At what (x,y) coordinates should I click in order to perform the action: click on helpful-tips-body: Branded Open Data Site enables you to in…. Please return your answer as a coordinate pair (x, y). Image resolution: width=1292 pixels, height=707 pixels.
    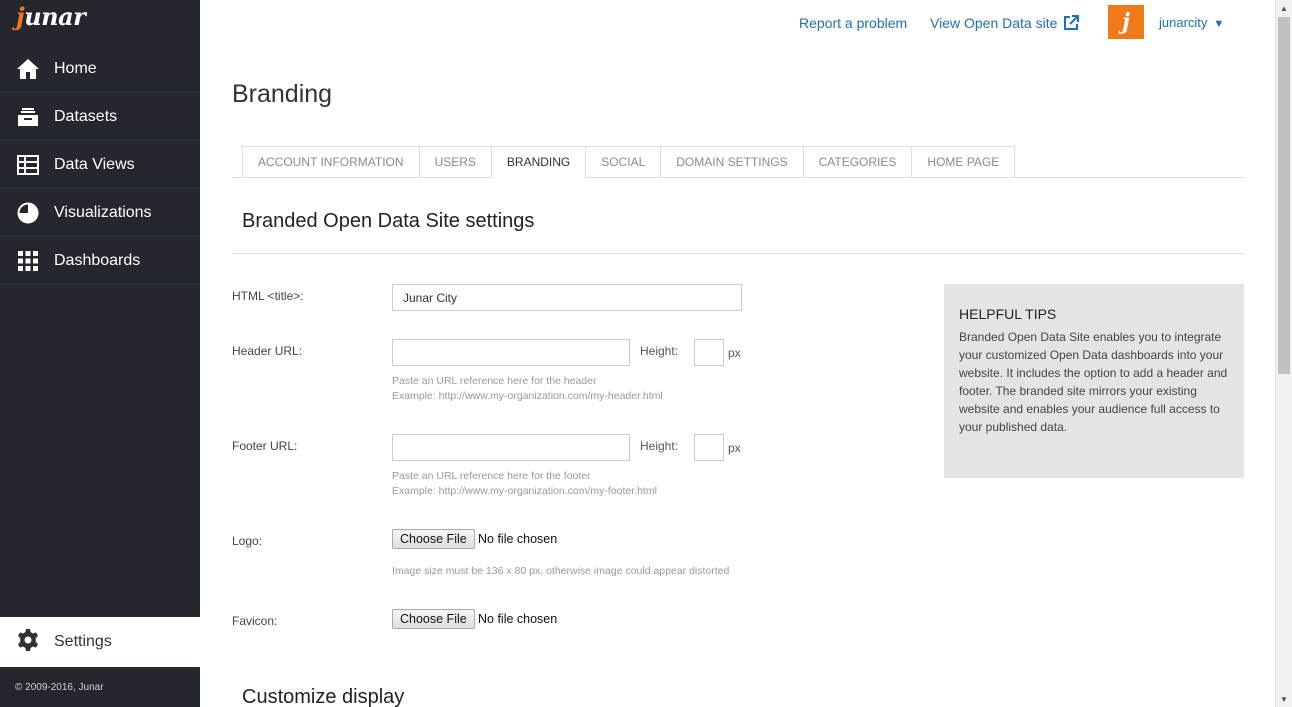
    Looking at the image, I should click on (1093, 382).